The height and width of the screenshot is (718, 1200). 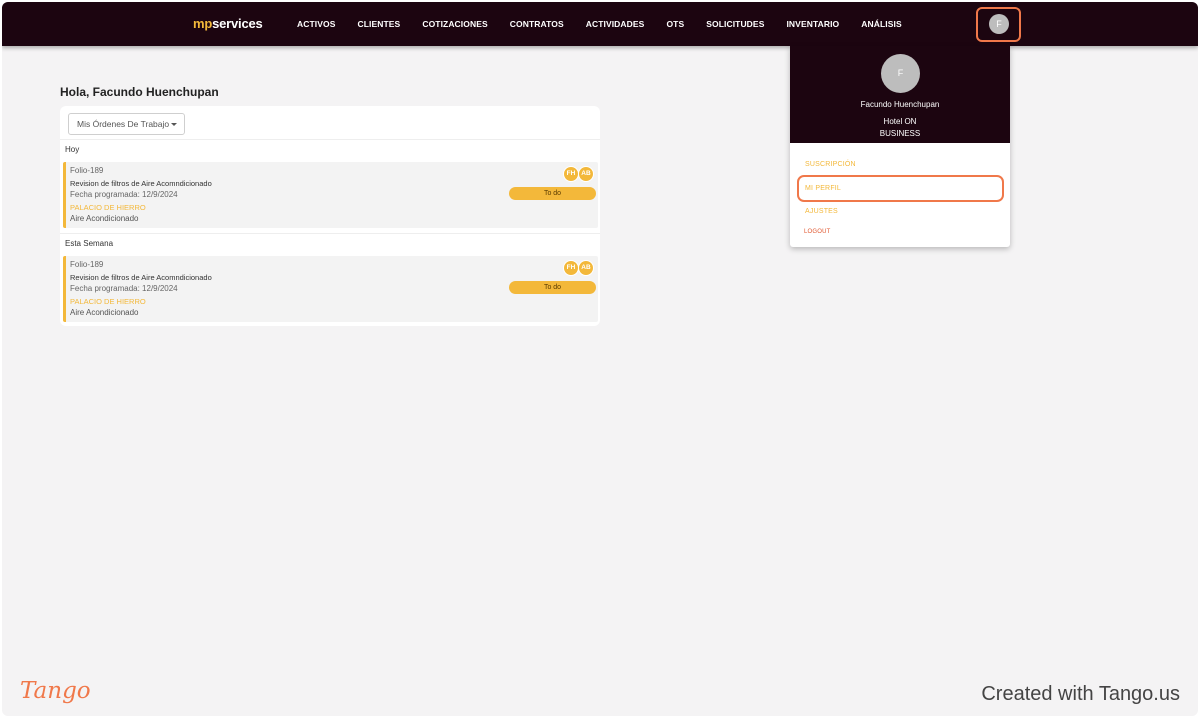 I want to click on work-orders-filter-select: Mis Órdenes De Trabajo, so click(x=126, y=124).